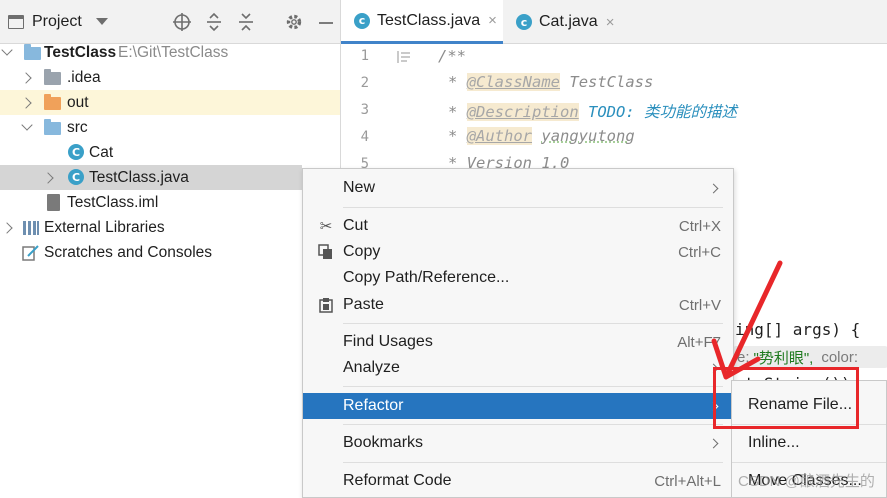  What do you see at coordinates (699, 226) in the screenshot?
I see `menu-shortcut: Ctrl+X` at bounding box center [699, 226].